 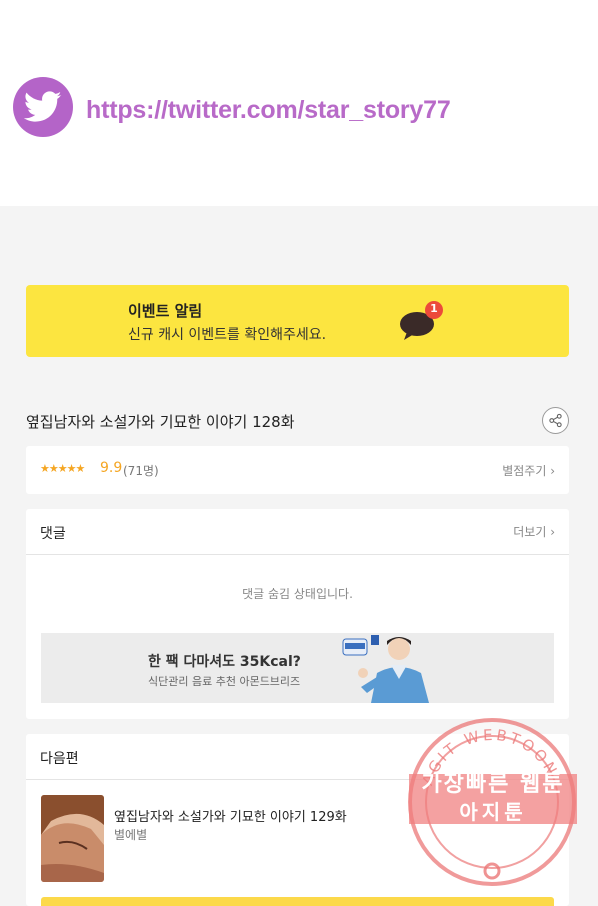 I want to click on share-icon, so click(x=555, y=420).